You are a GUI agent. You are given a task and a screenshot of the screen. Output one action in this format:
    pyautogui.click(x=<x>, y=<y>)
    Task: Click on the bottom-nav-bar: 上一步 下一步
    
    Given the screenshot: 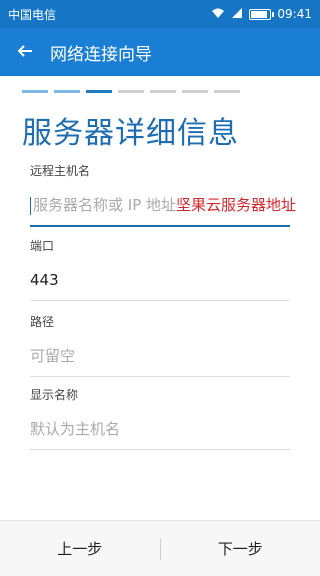 What is the action you would take?
    pyautogui.click(x=160, y=548)
    